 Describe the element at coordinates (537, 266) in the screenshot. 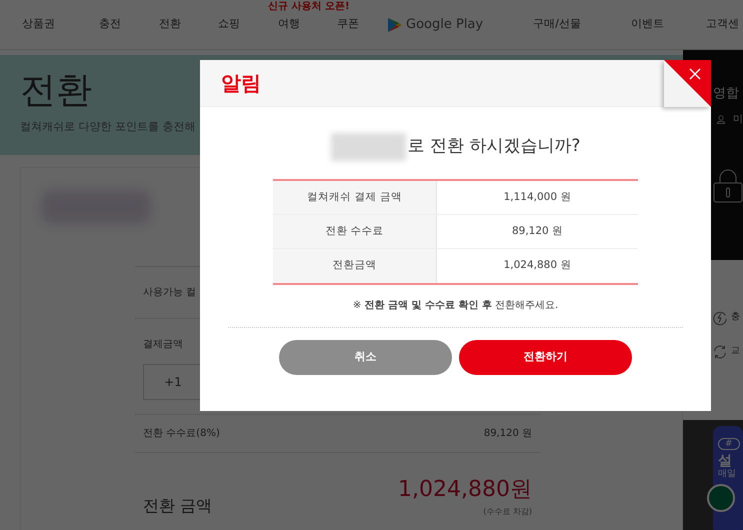

I see `table-cell-text: 1,024,880 원` at that location.